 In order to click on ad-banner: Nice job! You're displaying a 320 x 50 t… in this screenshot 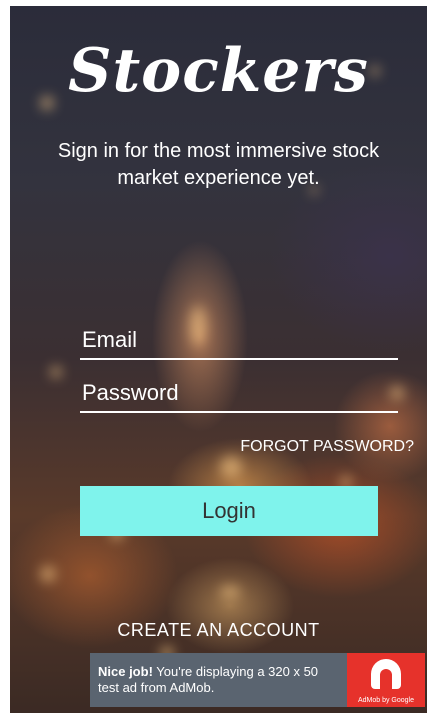, I will do `click(257, 680)`.